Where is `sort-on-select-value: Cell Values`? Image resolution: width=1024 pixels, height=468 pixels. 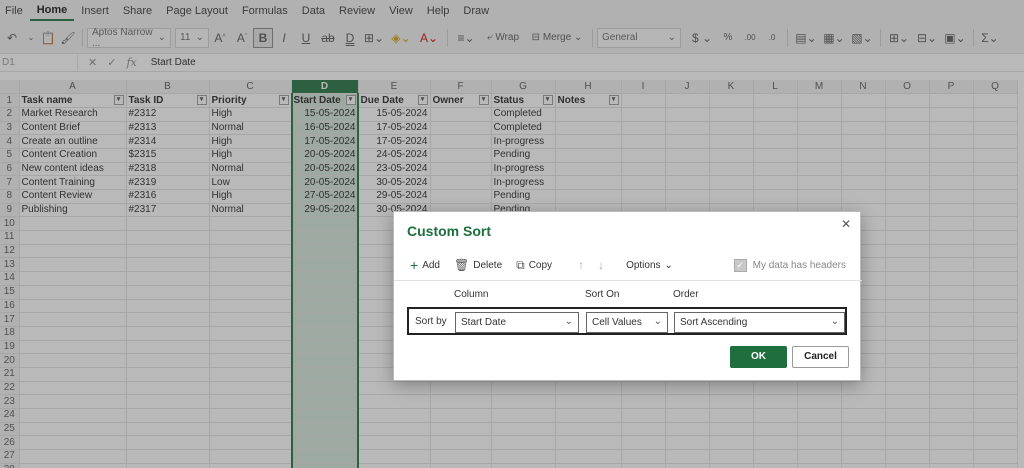
sort-on-select-value: Cell Values is located at coordinates (617, 322).